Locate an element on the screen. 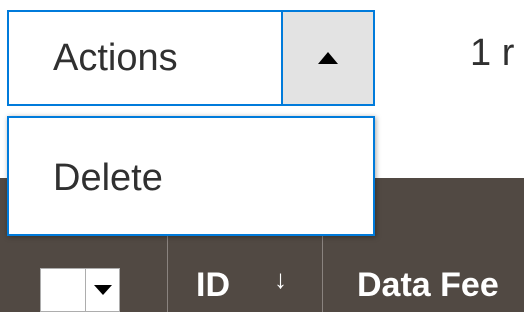 The width and height of the screenshot is (524, 312). mass-select-toggle is located at coordinates (103, 290).